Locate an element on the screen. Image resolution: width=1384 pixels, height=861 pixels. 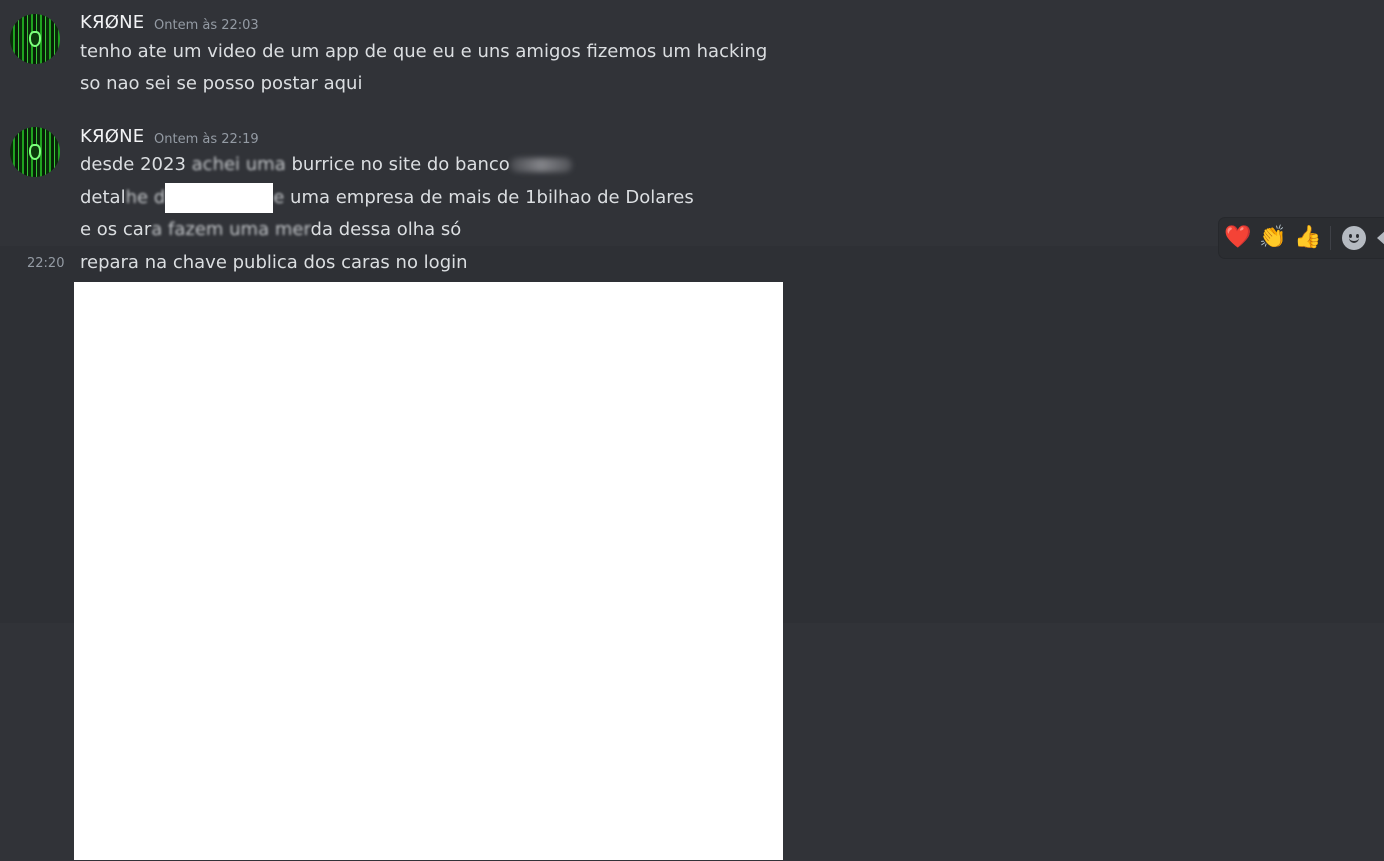
message-line: e os cara fazem uma merda dessa olha só is located at coordinates (270, 230).